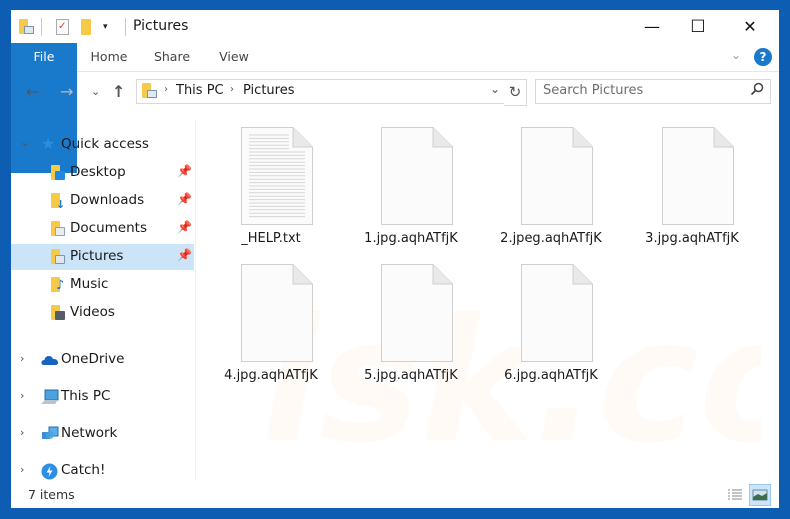 The height and width of the screenshot is (519, 790). I want to click on tab-home: Home, so click(109, 57).